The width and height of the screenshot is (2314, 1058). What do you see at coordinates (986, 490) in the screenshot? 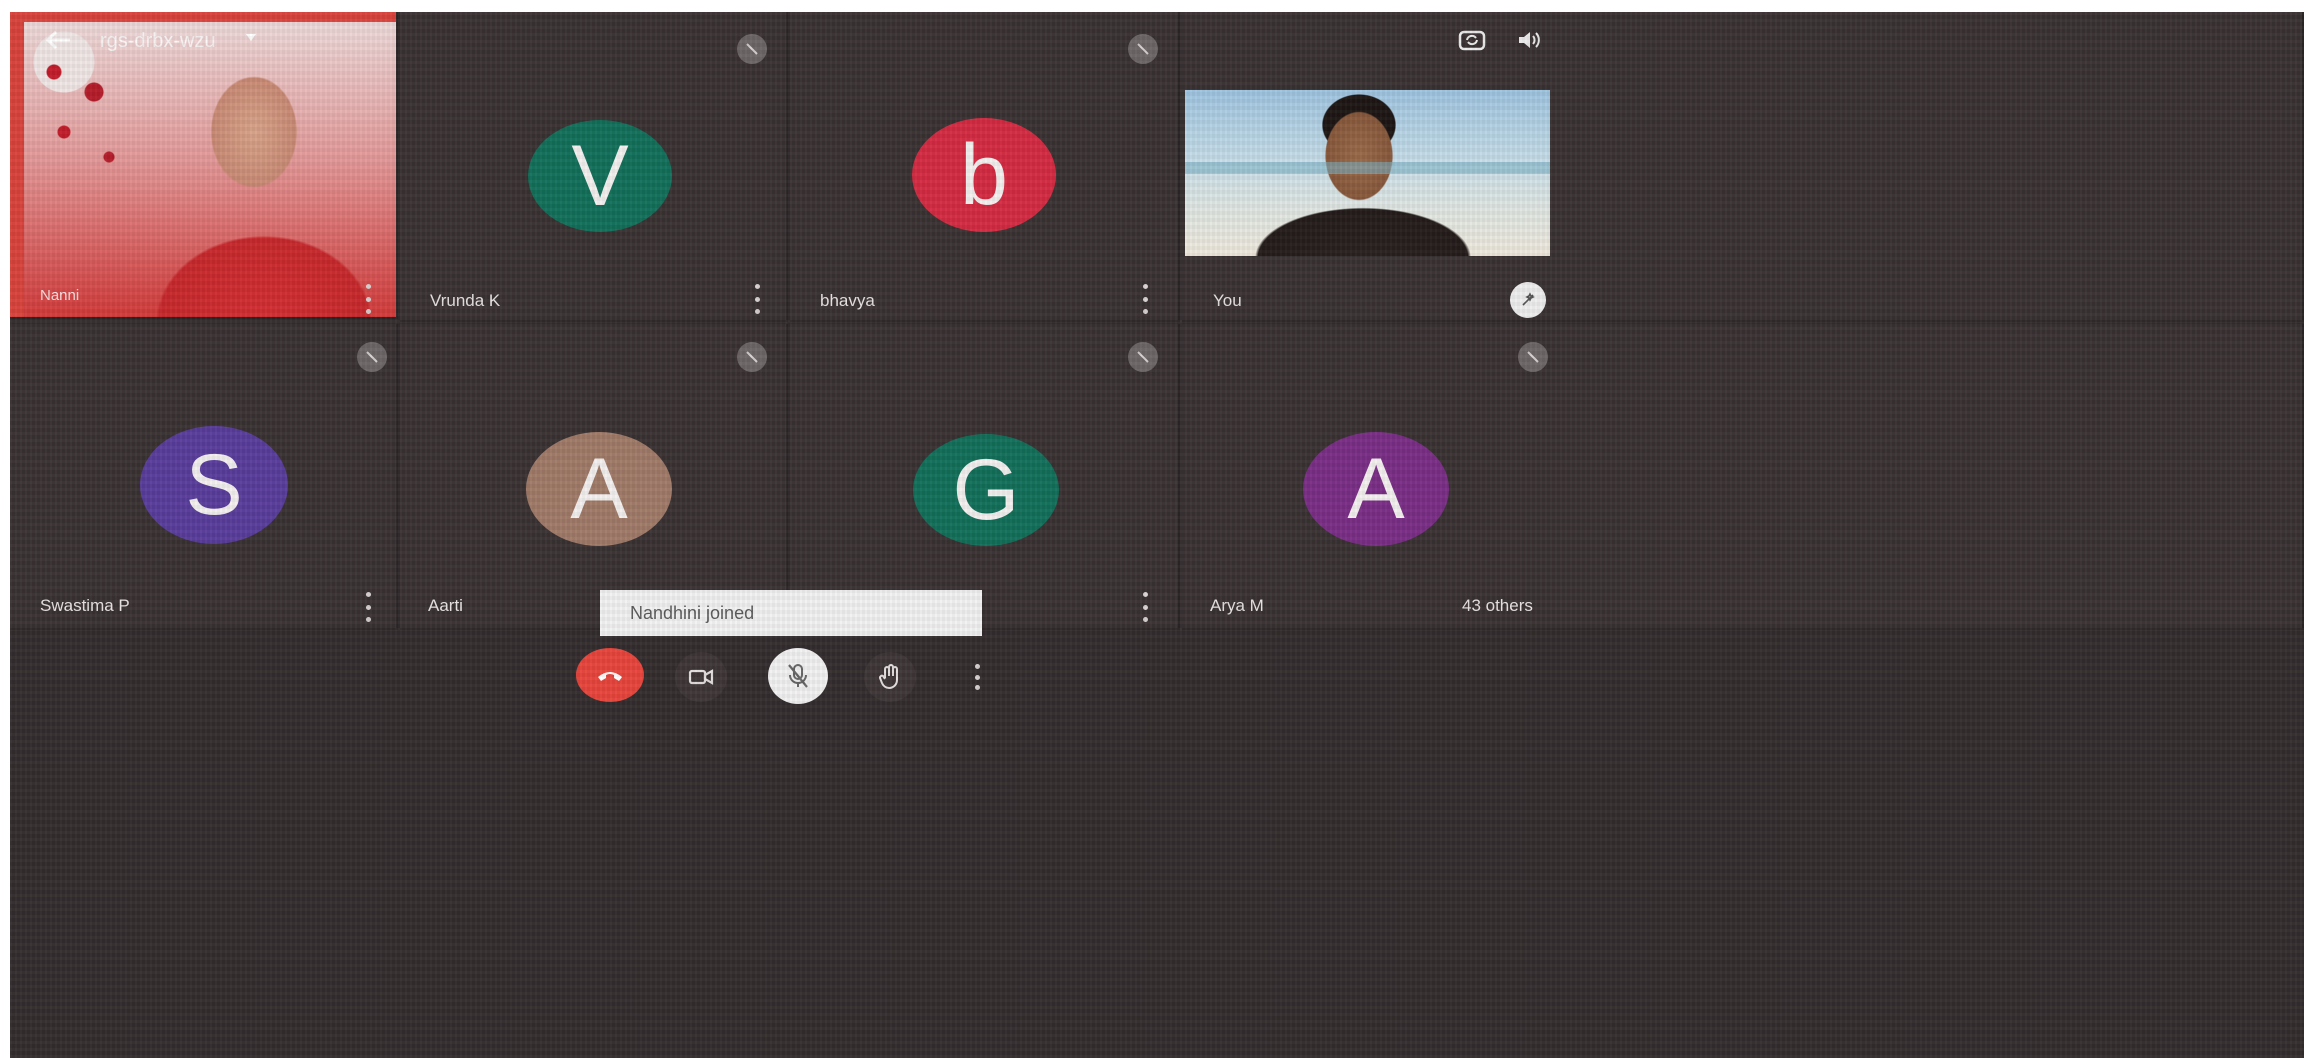
I see `avatar: G` at bounding box center [986, 490].